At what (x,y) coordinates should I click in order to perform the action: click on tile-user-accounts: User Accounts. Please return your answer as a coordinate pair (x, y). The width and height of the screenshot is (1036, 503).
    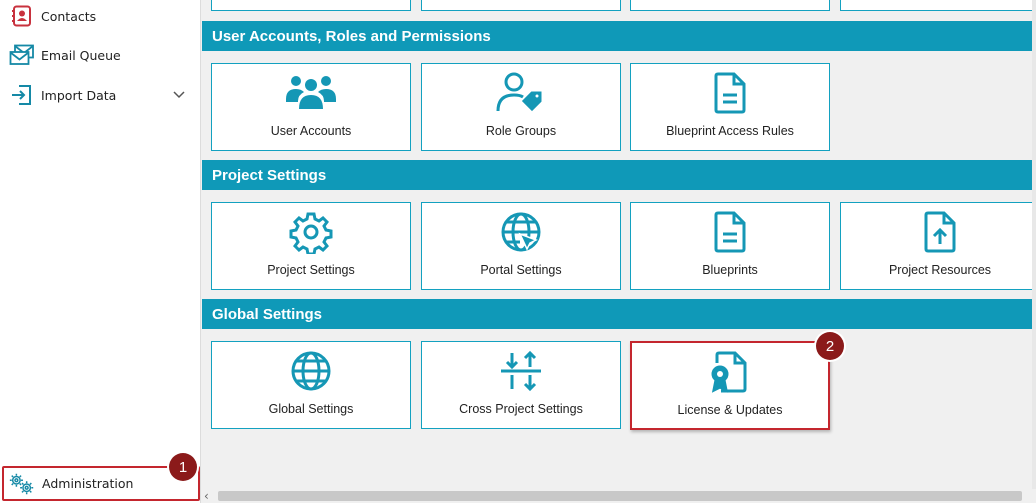
    Looking at the image, I should click on (311, 107).